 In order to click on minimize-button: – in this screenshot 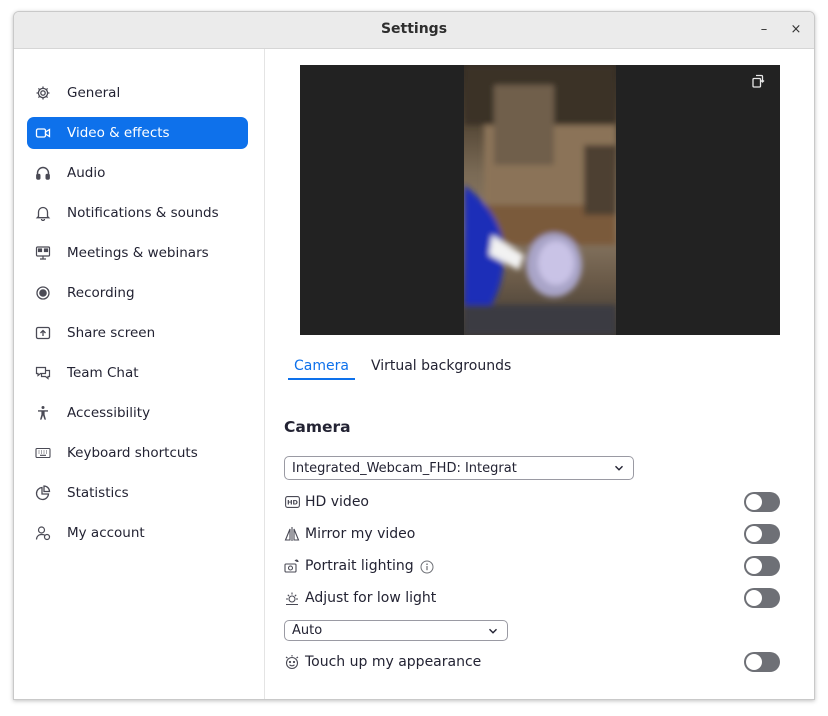, I will do `click(764, 30)`.